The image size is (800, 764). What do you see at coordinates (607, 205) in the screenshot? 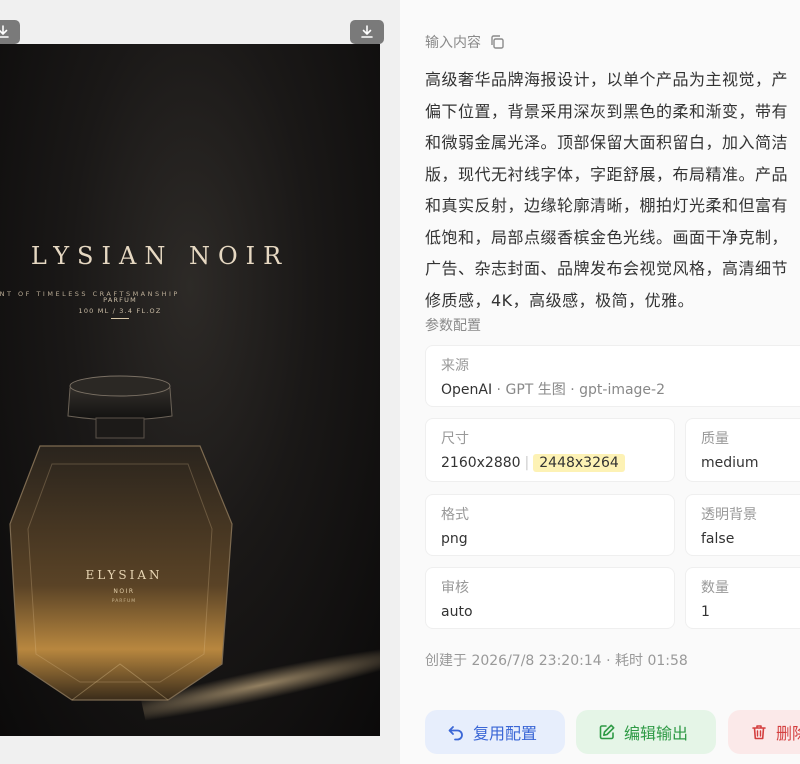
I see `prompt-line: 和真实反射，边缘轮廓清晰，棚拍灯光柔和但富有` at bounding box center [607, 205].